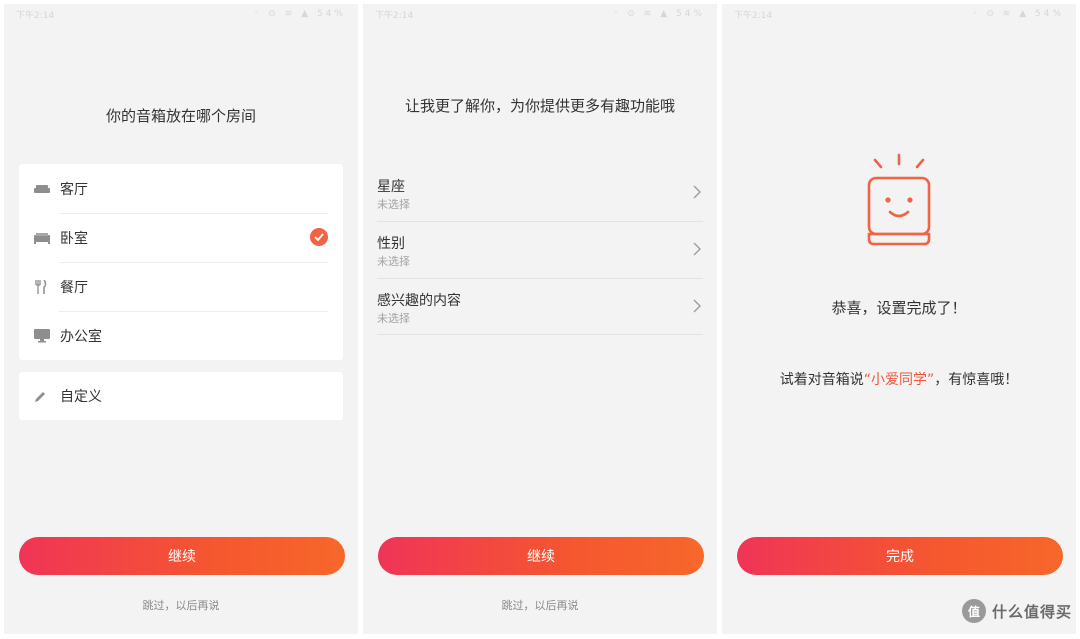 The width and height of the screenshot is (1080, 639). Describe the element at coordinates (180, 116) in the screenshot. I see `page-title: 你的音箱放在哪个房间` at that location.